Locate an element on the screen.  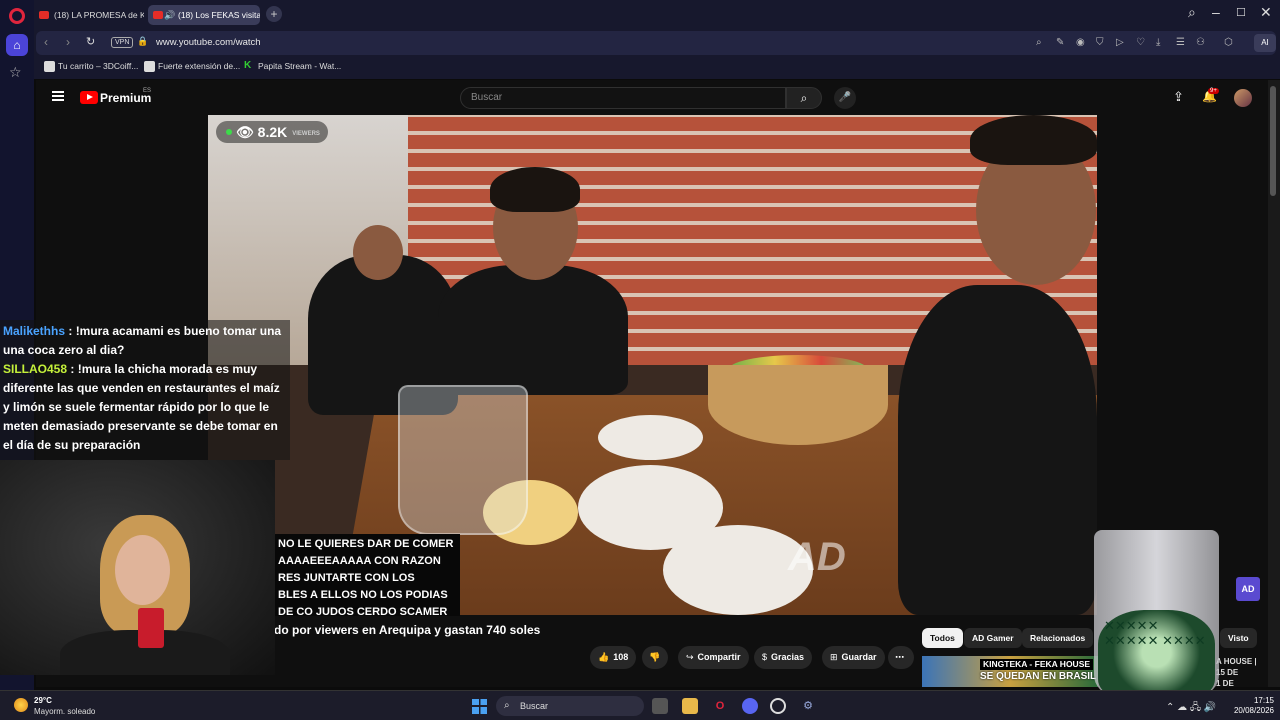
taskbar-search-input: ⌕ Buscar is located at coordinates (570, 706).